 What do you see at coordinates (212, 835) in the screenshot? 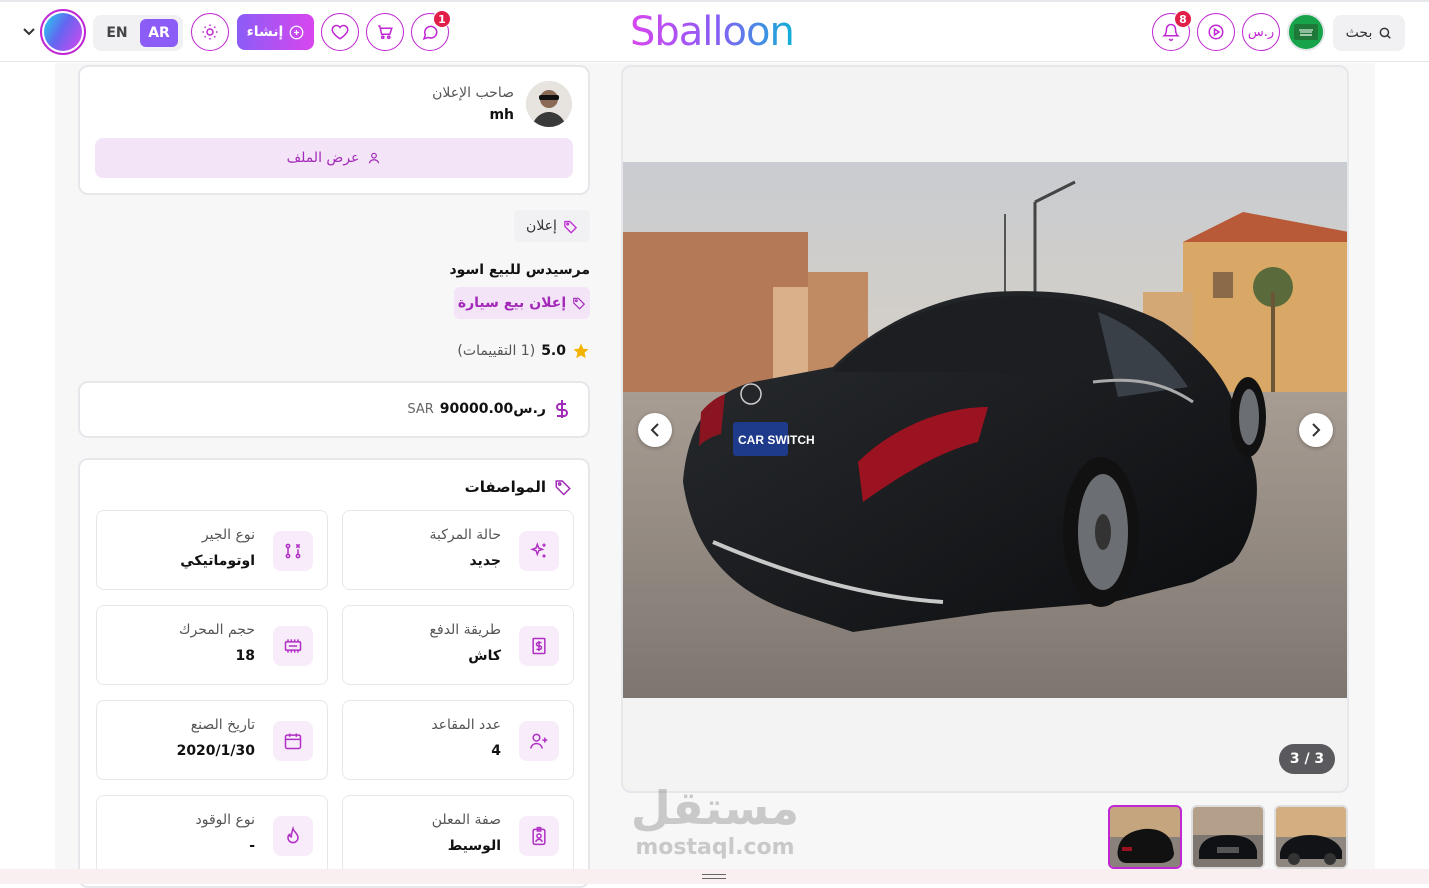
I see `spec-fuel-type: نوع الوقود -` at bounding box center [212, 835].